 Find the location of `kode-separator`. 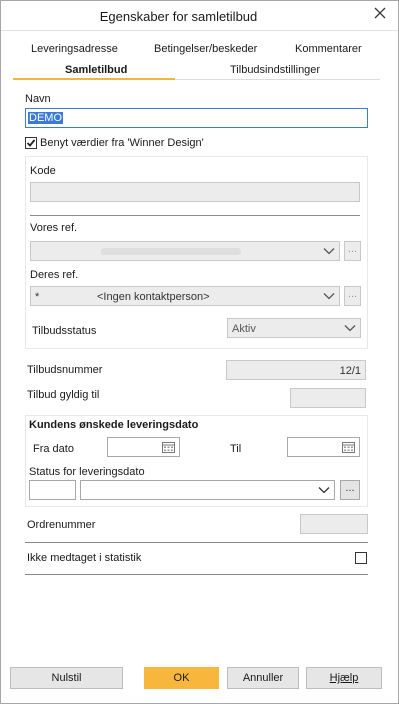

kode-separator is located at coordinates (195, 215).